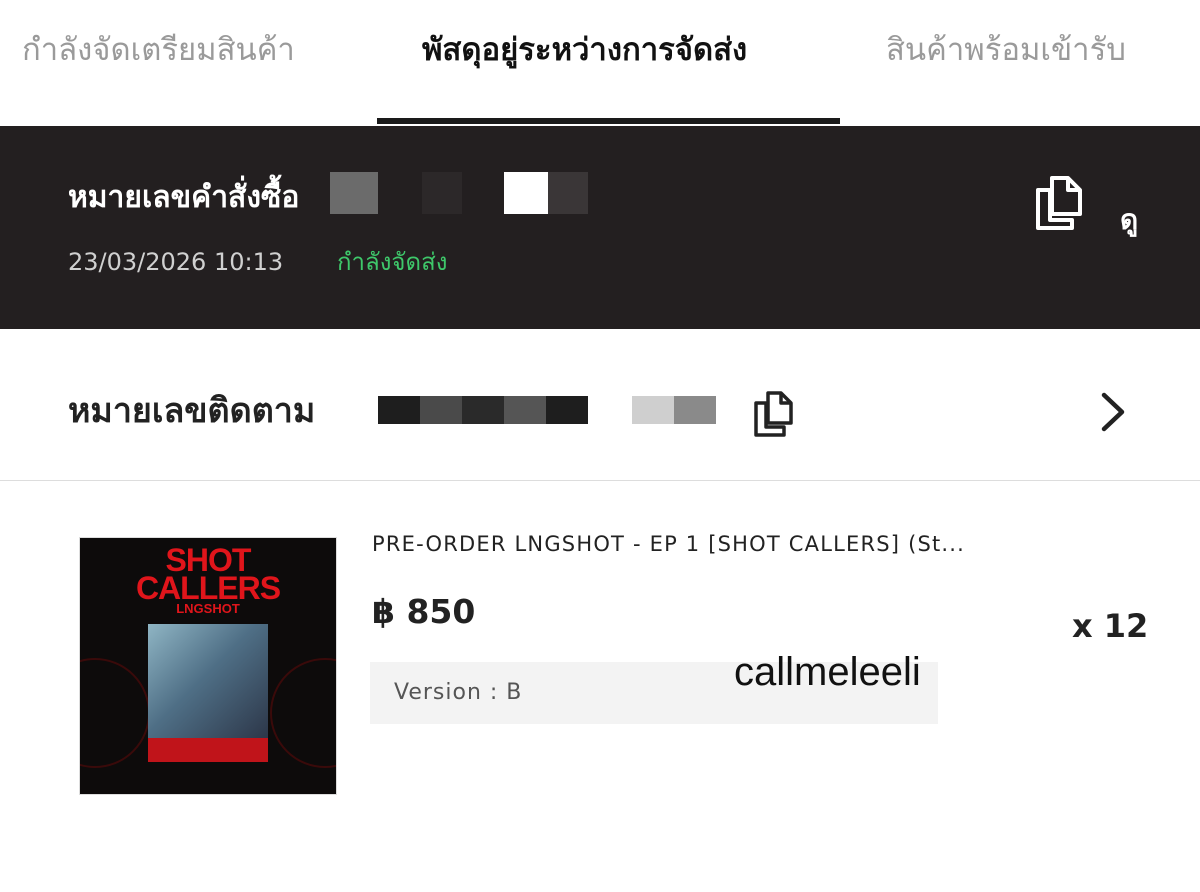 The width and height of the screenshot is (1200, 892). What do you see at coordinates (424, 611) in the screenshot?
I see `product-price: ฿ 850` at bounding box center [424, 611].